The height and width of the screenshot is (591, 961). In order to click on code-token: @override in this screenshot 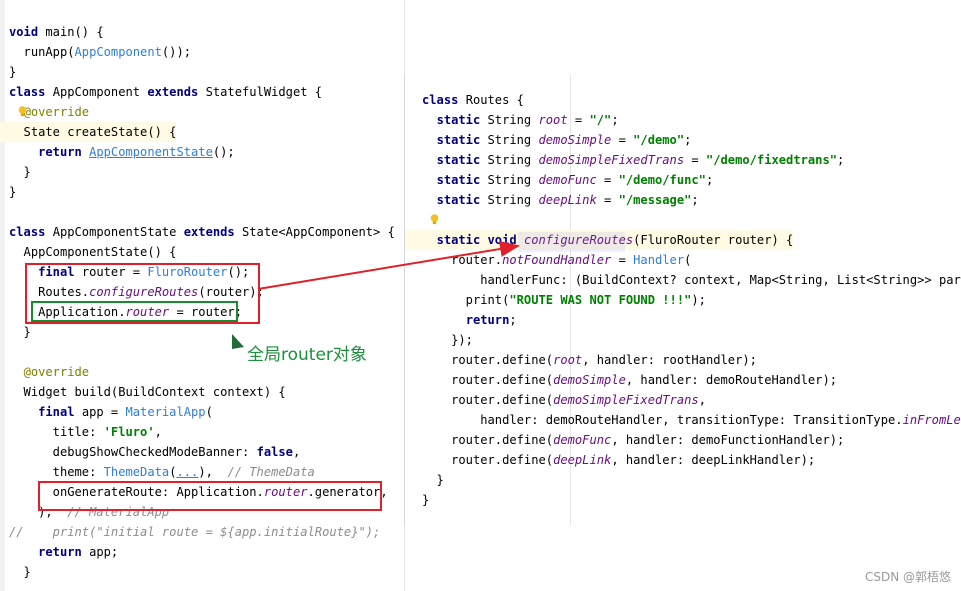, I will do `click(56, 372)`.